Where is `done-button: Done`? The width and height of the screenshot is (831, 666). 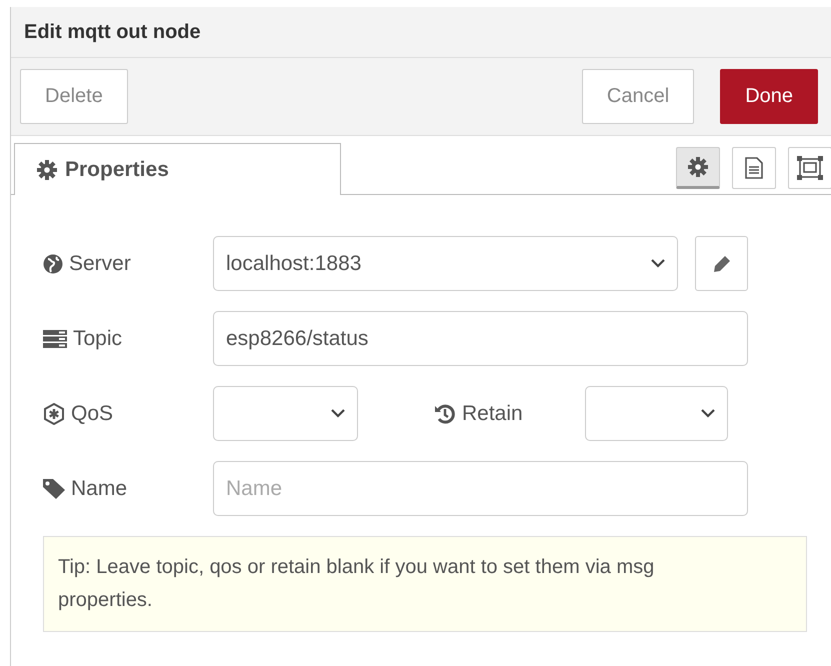 done-button: Done is located at coordinates (769, 96).